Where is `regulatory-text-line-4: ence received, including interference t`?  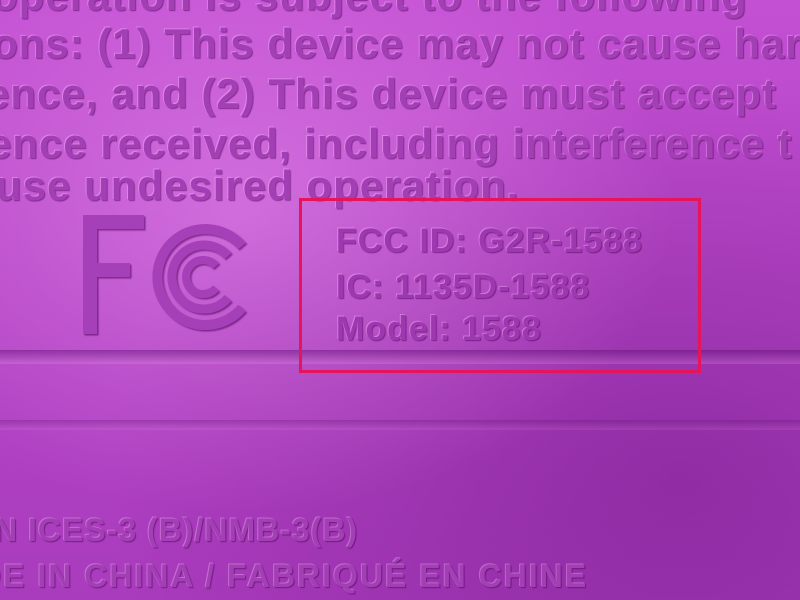
regulatory-text-line-4: ence received, including interference t is located at coordinates (396, 143).